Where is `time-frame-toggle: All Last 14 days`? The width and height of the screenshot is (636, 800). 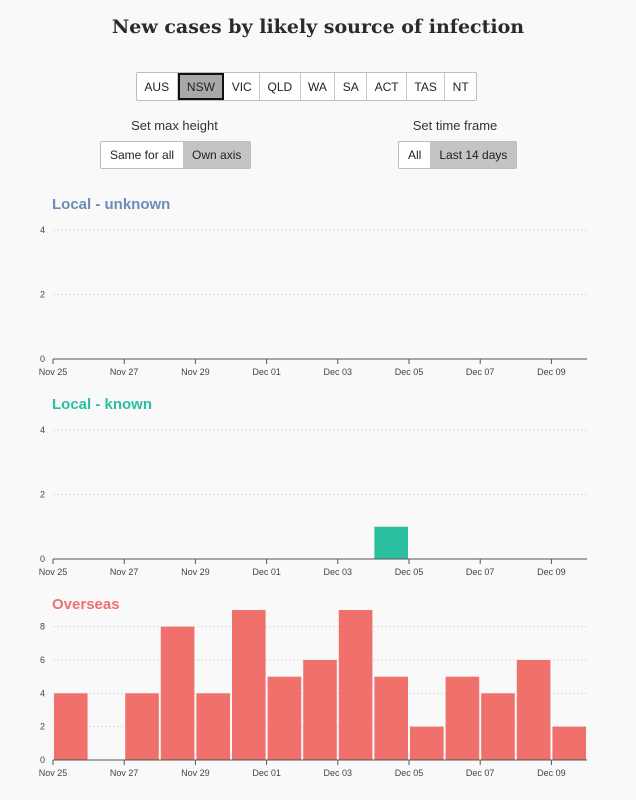 time-frame-toggle: All Last 14 days is located at coordinates (458, 155).